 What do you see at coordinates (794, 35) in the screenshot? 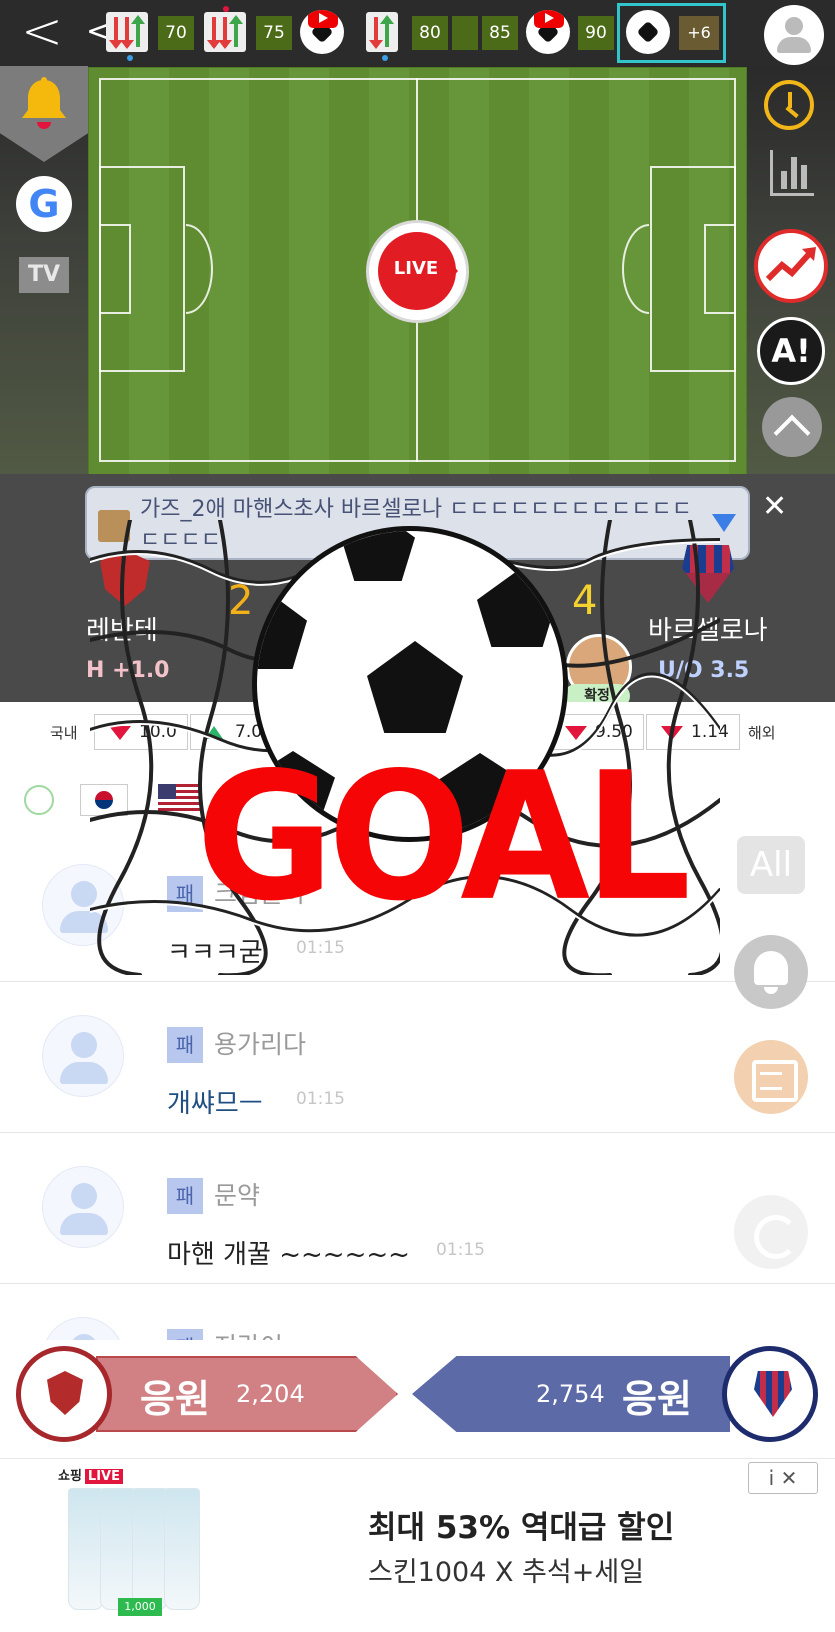
I see `profile-avatar-button` at bounding box center [794, 35].